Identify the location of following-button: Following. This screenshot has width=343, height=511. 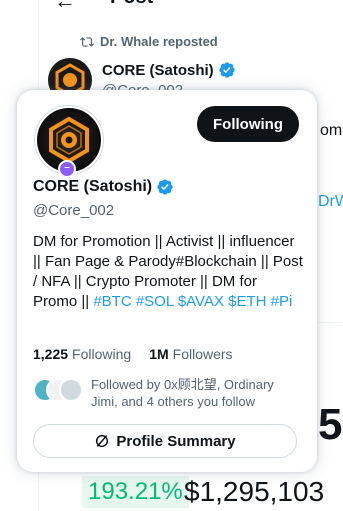
(248, 124).